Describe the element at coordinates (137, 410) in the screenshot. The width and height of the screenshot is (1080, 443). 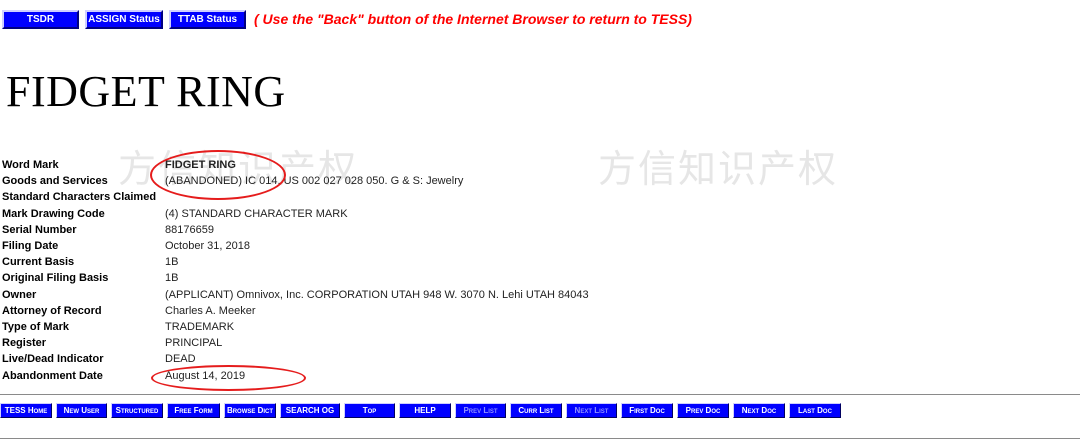
I see `structured-button: Structured` at that location.